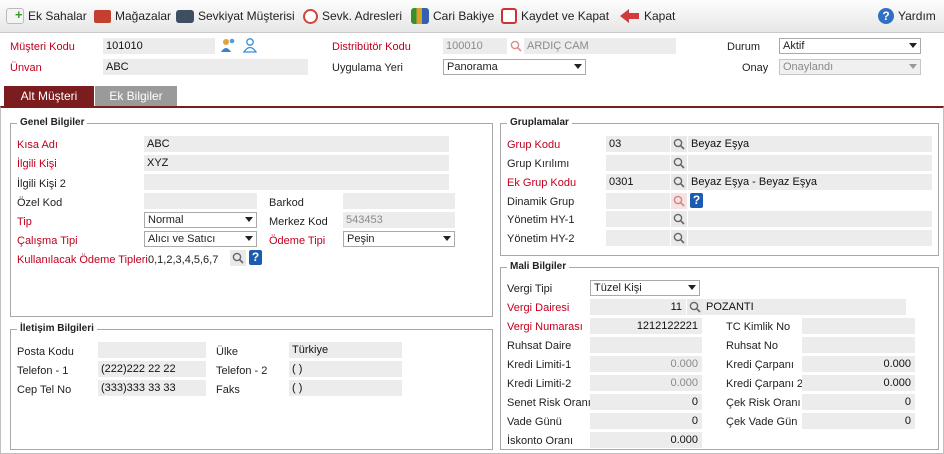 This screenshot has height=454, width=944. What do you see at coordinates (850, 67) in the screenshot?
I see `onay-select: Onaylandı` at bounding box center [850, 67].